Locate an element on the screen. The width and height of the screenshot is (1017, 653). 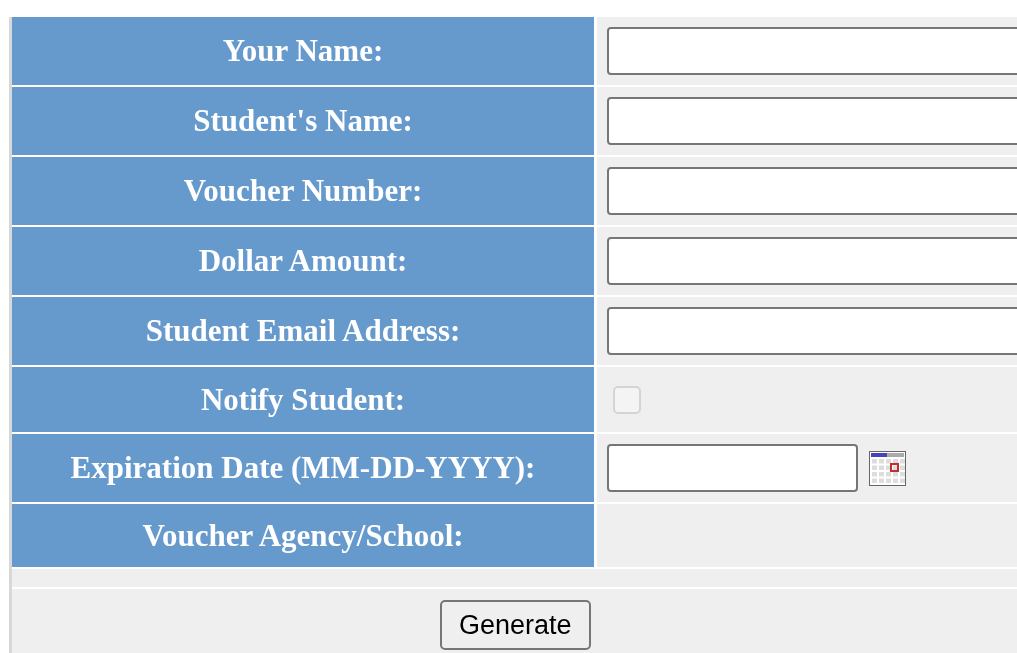
date-field is located at coordinates (732, 468).